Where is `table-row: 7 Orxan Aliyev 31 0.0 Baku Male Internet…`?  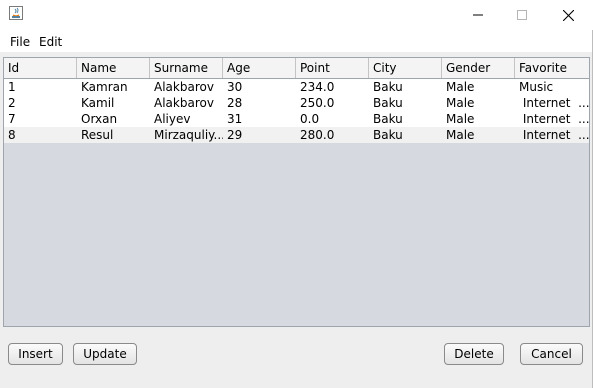
table-row: 7 Orxan Aliyev 31 0.0 Baku Male Internet… is located at coordinates (296, 119).